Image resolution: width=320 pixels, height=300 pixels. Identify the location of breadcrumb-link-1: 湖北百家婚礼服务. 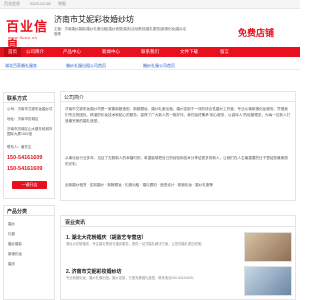
(21, 66).